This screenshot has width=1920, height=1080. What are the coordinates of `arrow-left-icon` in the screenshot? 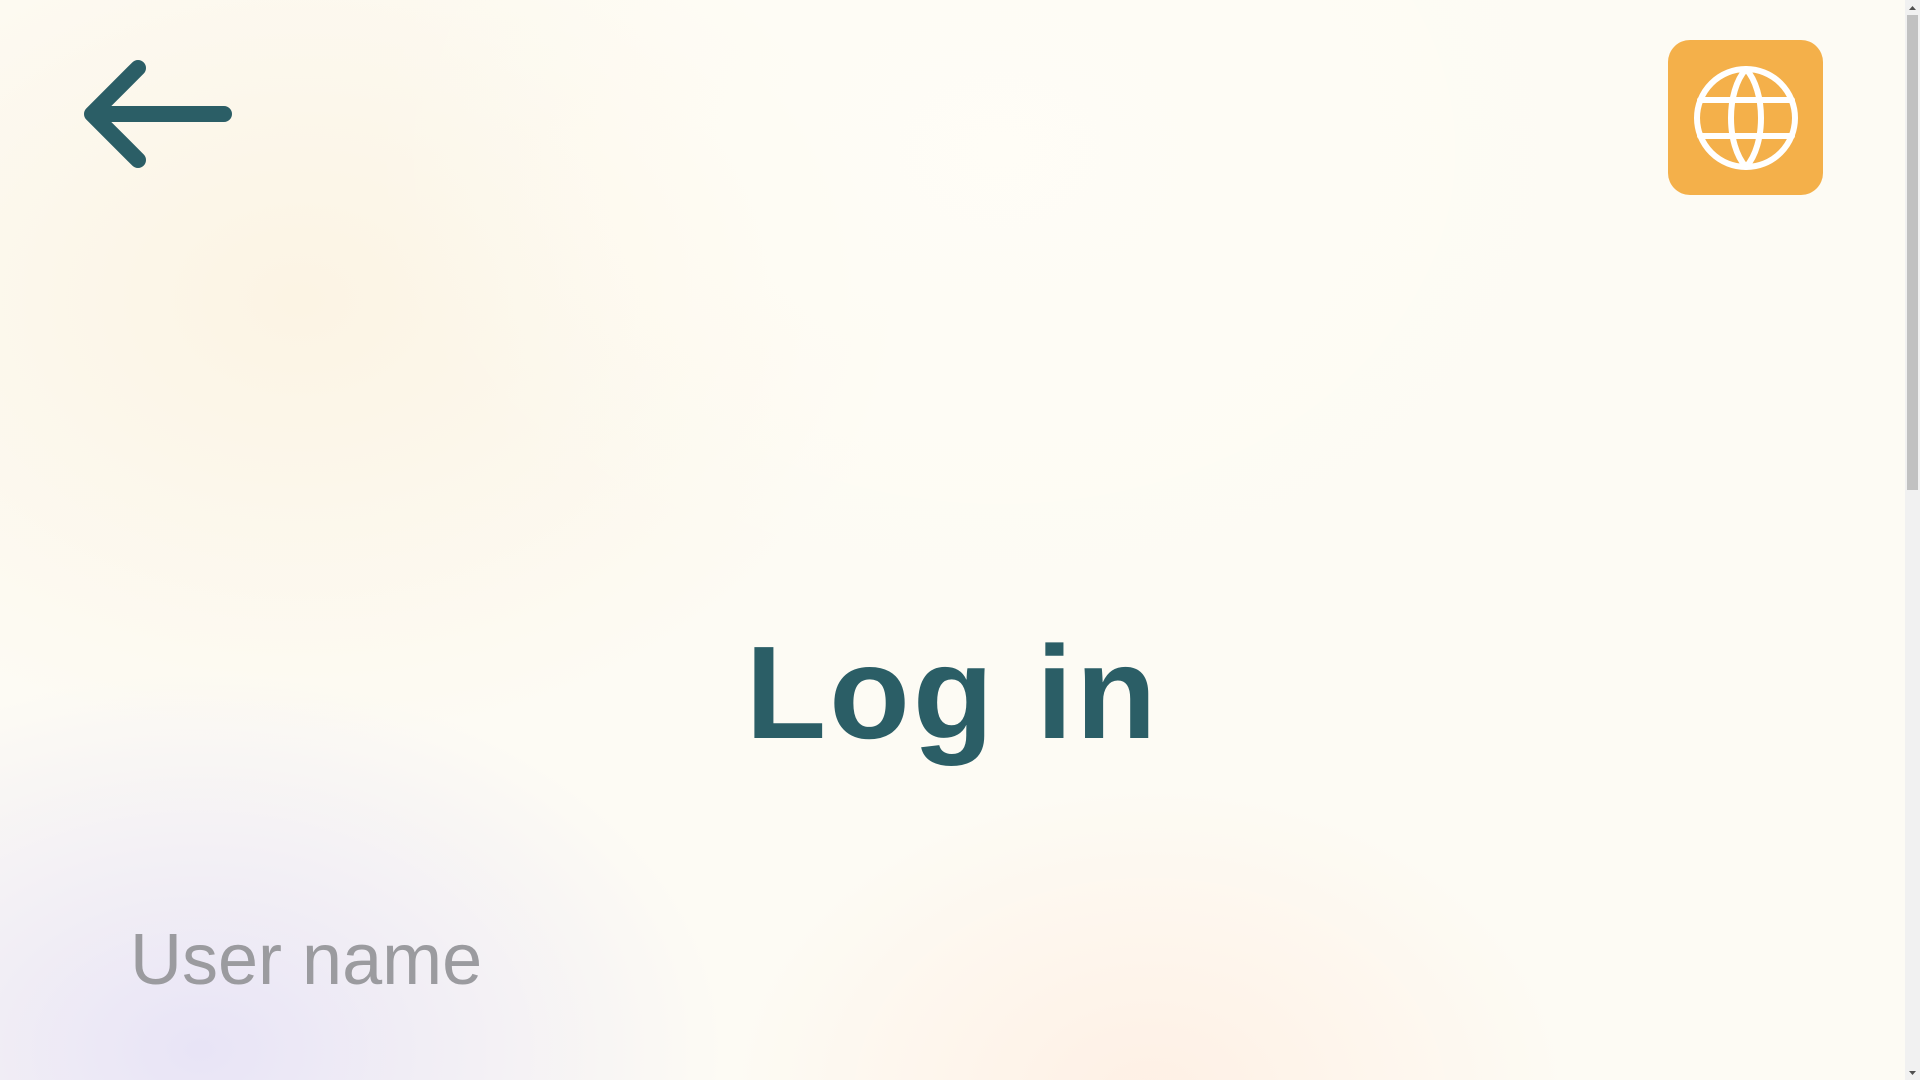 It's located at (158, 114).